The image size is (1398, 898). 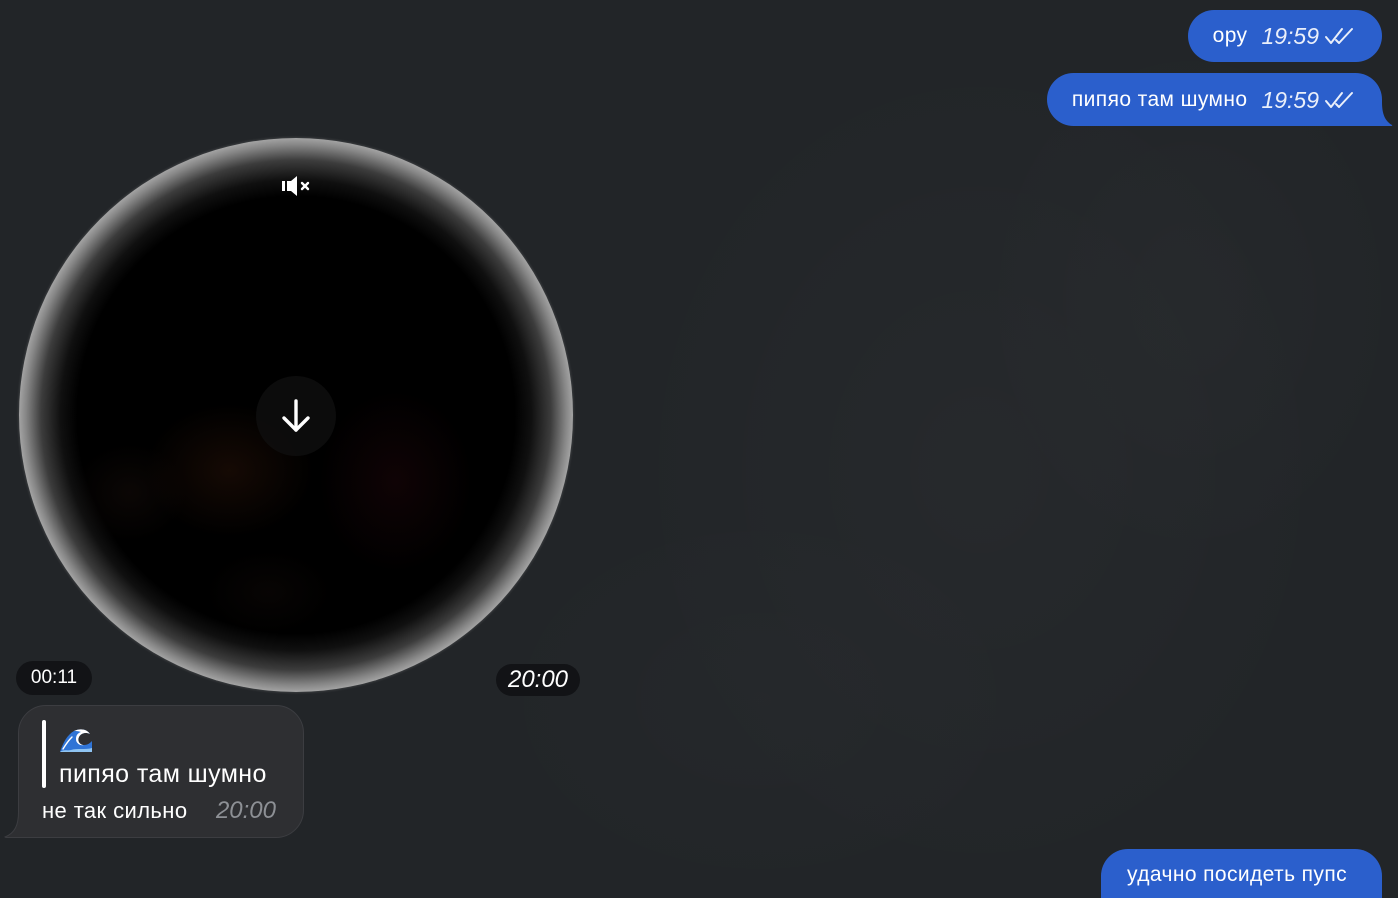 What do you see at coordinates (54, 678) in the screenshot?
I see `video-duration-badge: 00:11` at bounding box center [54, 678].